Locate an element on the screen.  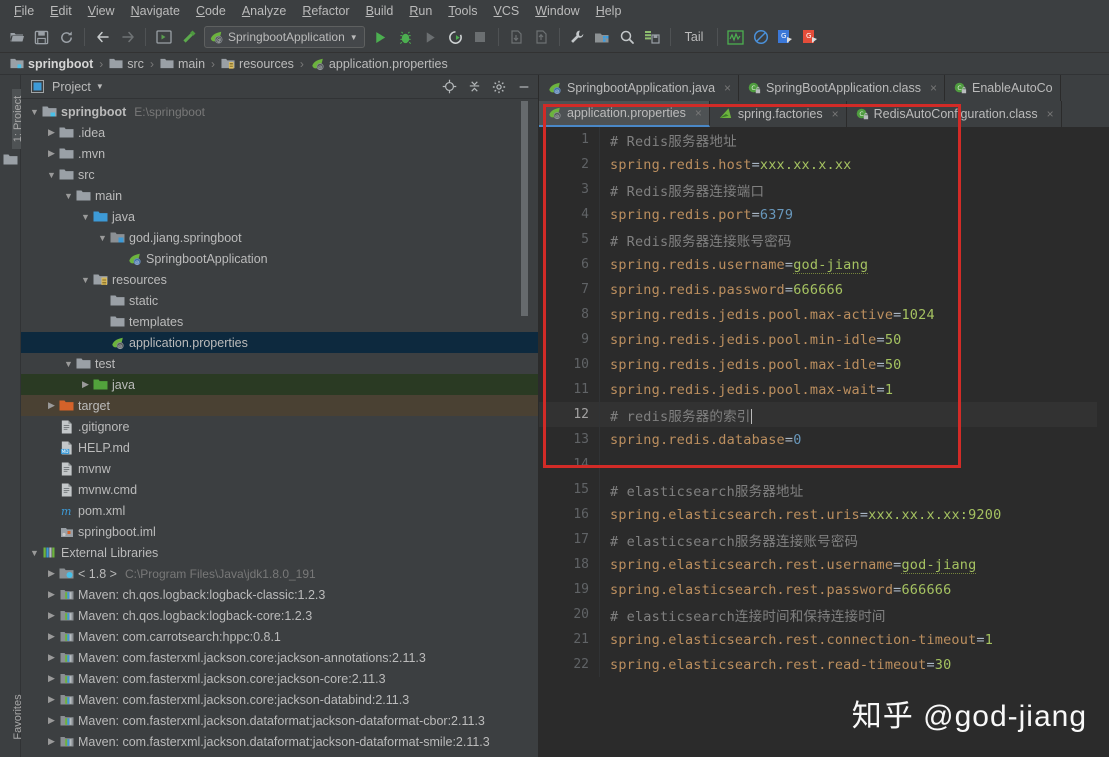
editor-tab-enableautoco: C EnableAutoCo is located at coordinates (1003, 88).